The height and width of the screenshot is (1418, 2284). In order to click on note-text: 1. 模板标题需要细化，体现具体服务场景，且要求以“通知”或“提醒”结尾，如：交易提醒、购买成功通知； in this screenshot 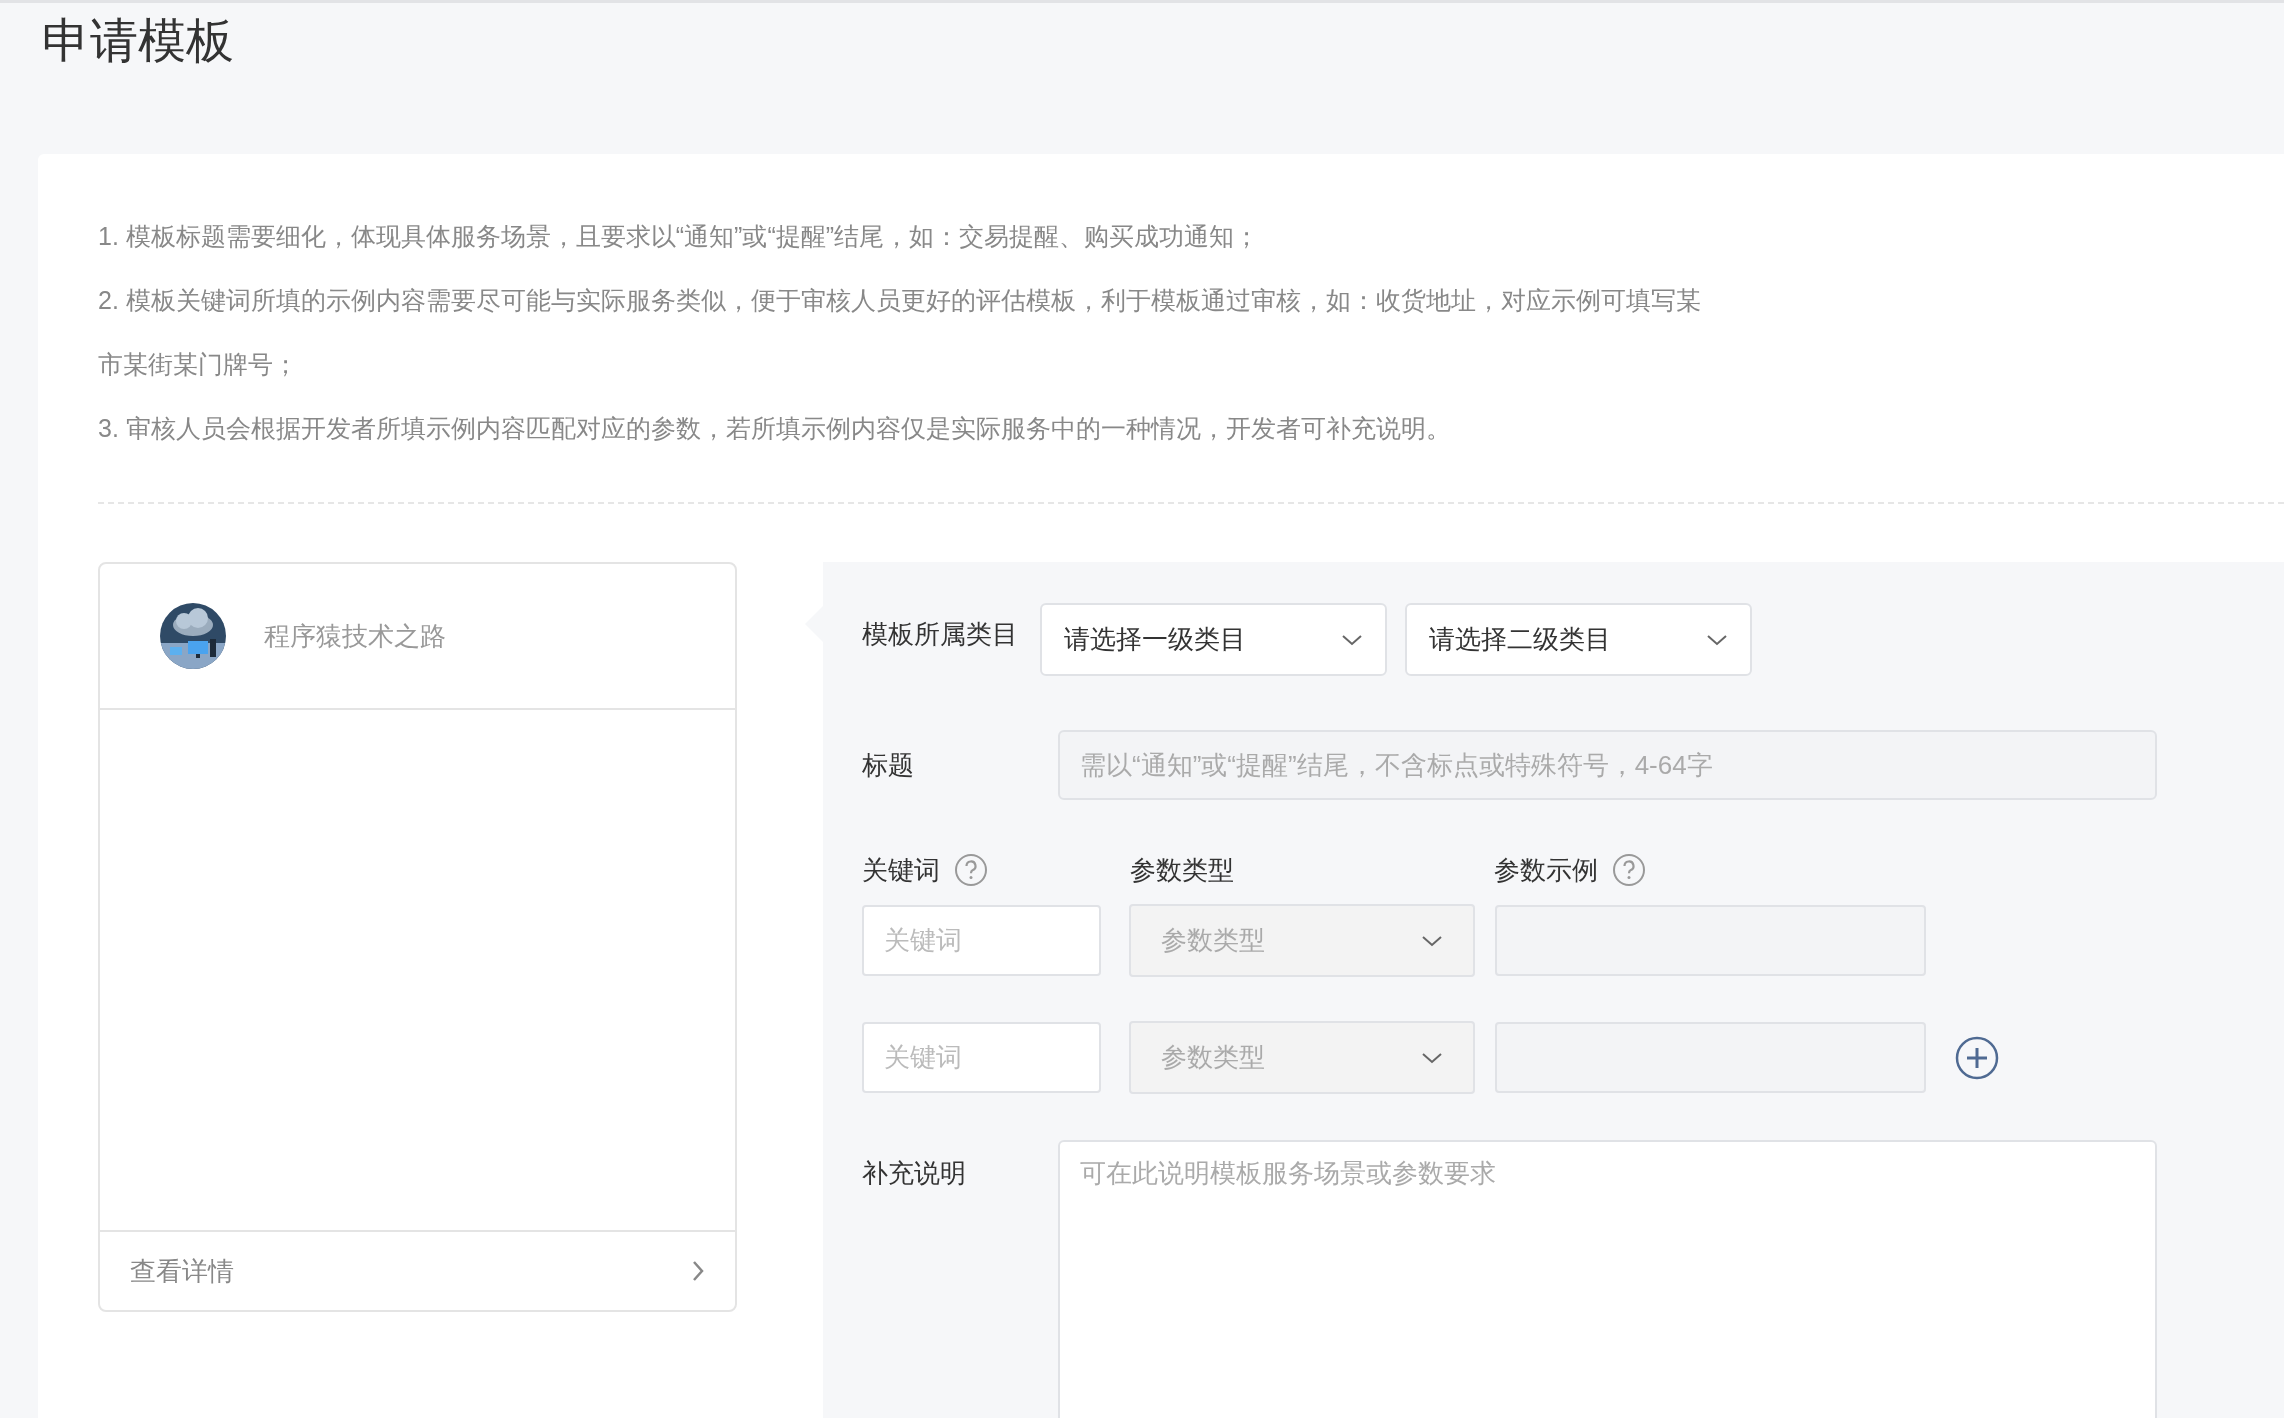, I will do `click(679, 236)`.